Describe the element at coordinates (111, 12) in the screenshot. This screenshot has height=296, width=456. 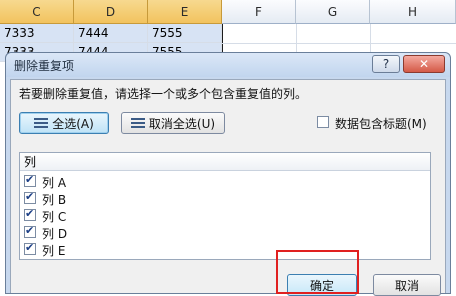
I see `column-header-d: D` at that location.